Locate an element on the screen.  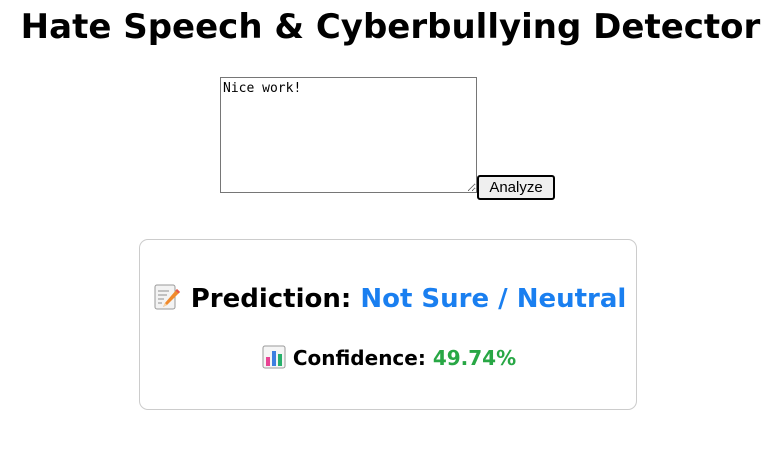
memo-icon is located at coordinates (167, 297).